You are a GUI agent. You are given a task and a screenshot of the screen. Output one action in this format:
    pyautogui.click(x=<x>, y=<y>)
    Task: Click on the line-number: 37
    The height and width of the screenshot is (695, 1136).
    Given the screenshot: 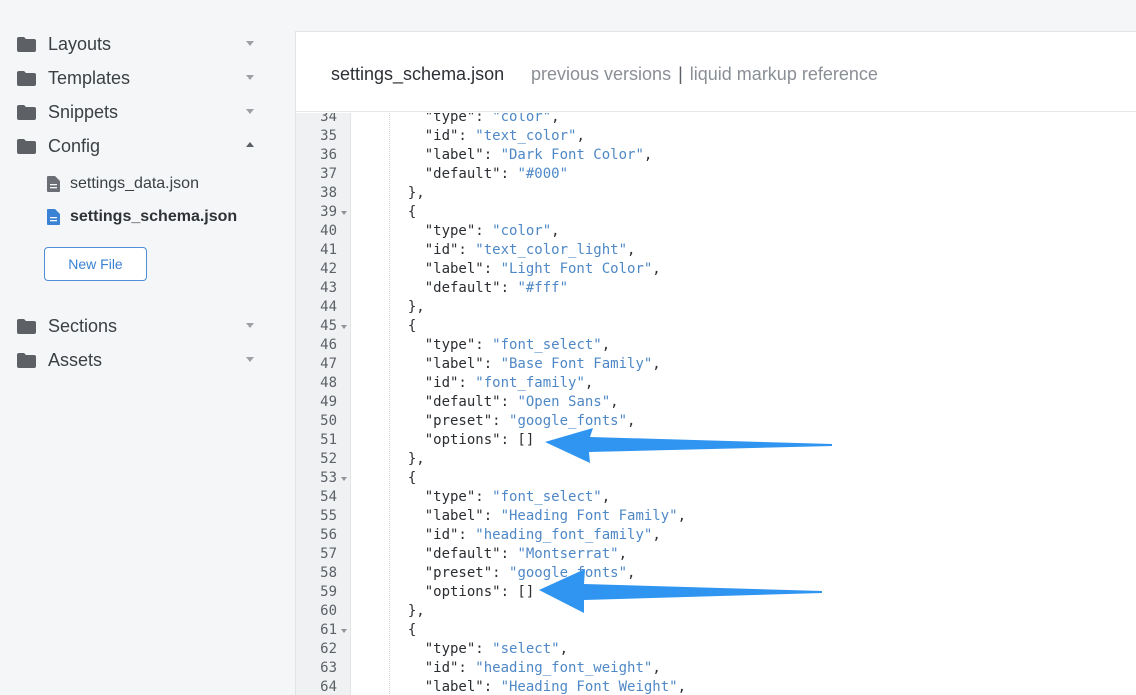 What is the action you would take?
    pyautogui.click(x=328, y=174)
    